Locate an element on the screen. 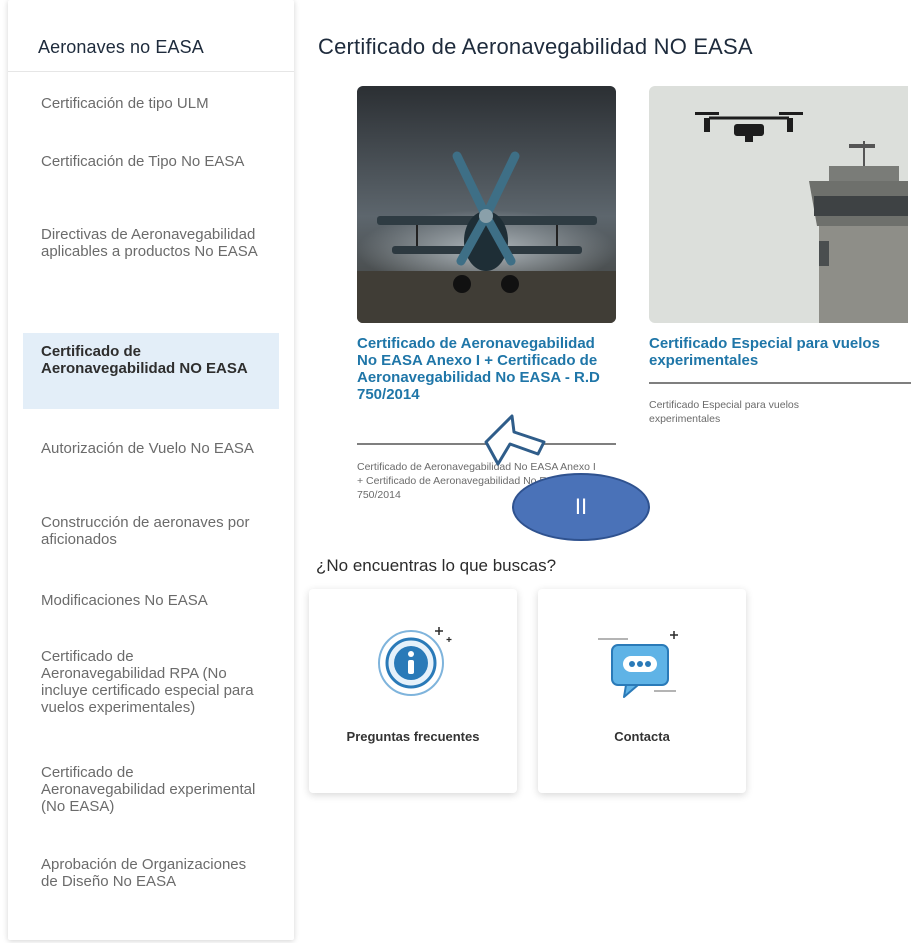  faq-tile: Preguntas frecuentes is located at coordinates (413, 691).